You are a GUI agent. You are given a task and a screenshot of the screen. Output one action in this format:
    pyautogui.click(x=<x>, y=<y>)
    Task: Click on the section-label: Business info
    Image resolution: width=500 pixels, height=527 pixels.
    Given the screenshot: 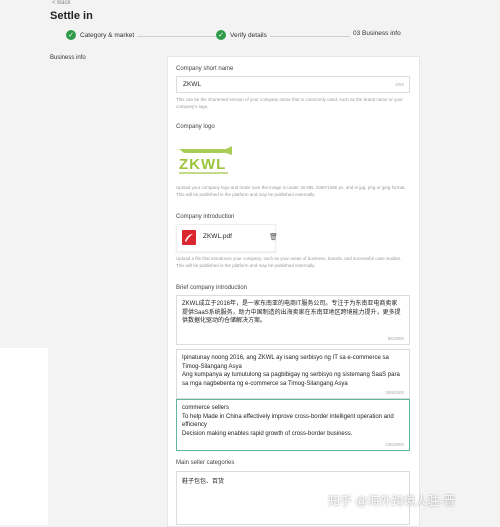 What is the action you would take?
    pyautogui.click(x=68, y=58)
    